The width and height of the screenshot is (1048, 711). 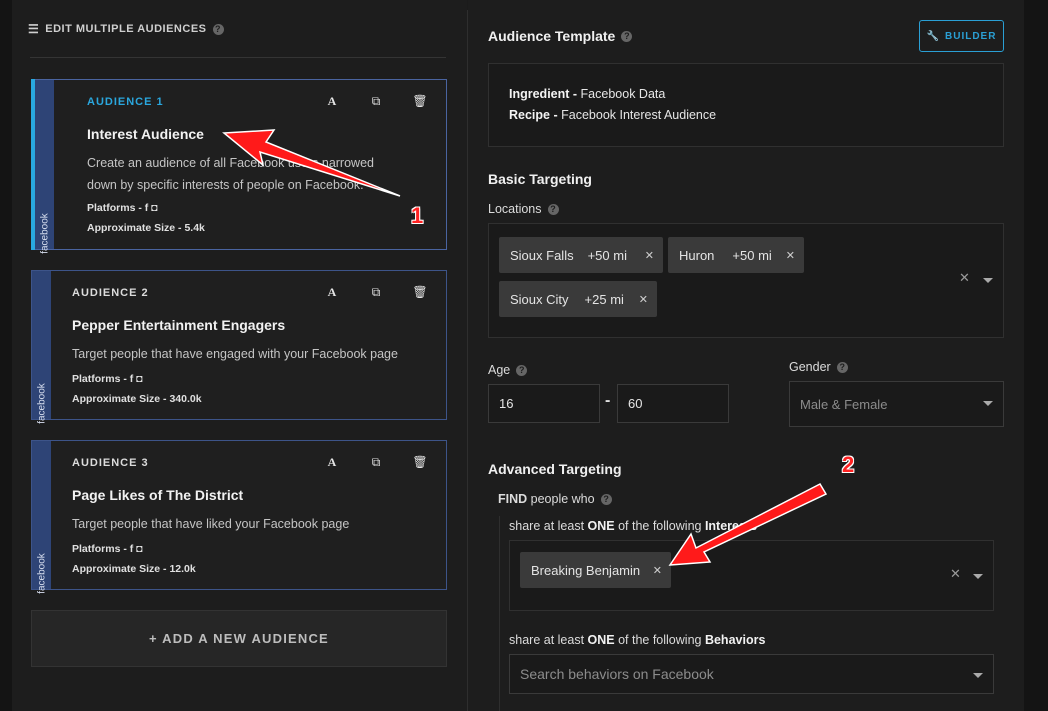 I want to click on audience-size: Approximate Size - 5.4k, so click(x=146, y=228).